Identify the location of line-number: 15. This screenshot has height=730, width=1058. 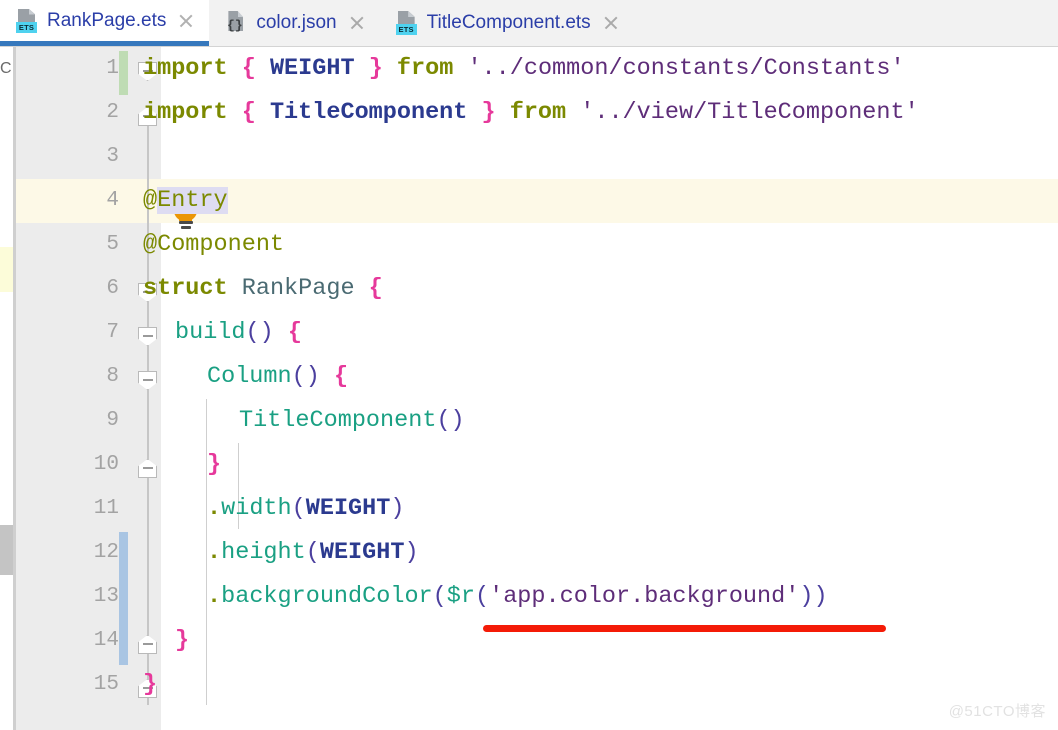
(106, 684).